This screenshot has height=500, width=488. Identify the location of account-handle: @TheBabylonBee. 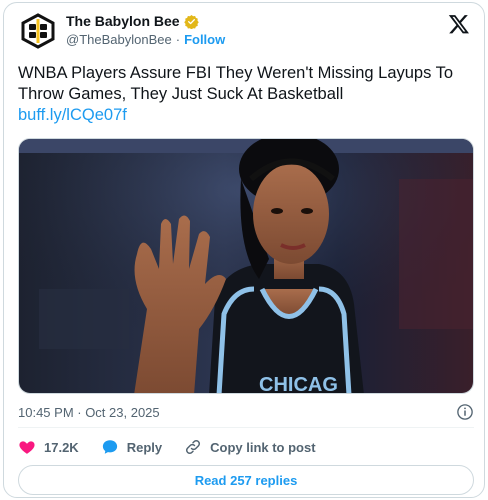
(119, 39).